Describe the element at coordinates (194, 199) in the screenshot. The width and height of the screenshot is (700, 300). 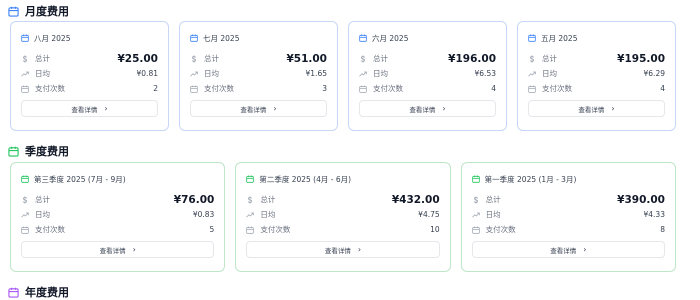
I see `total-value: ¥76.00` at that location.